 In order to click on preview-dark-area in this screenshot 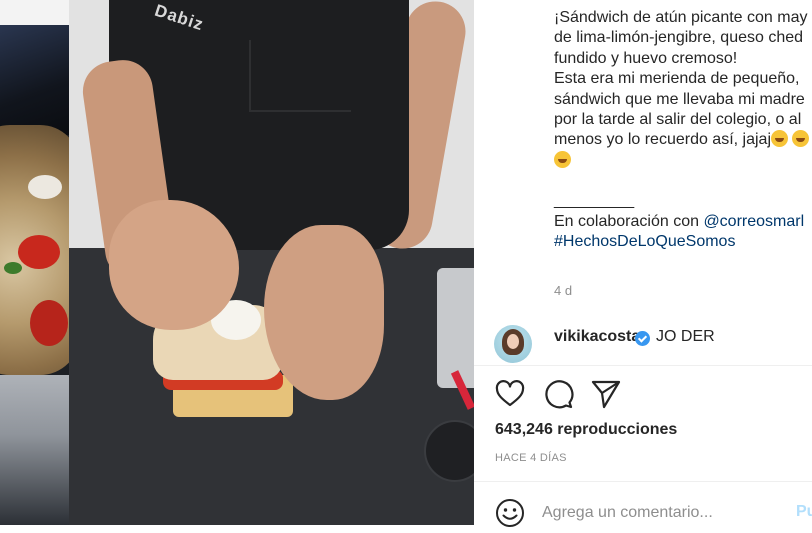, I will do `click(34, 80)`.